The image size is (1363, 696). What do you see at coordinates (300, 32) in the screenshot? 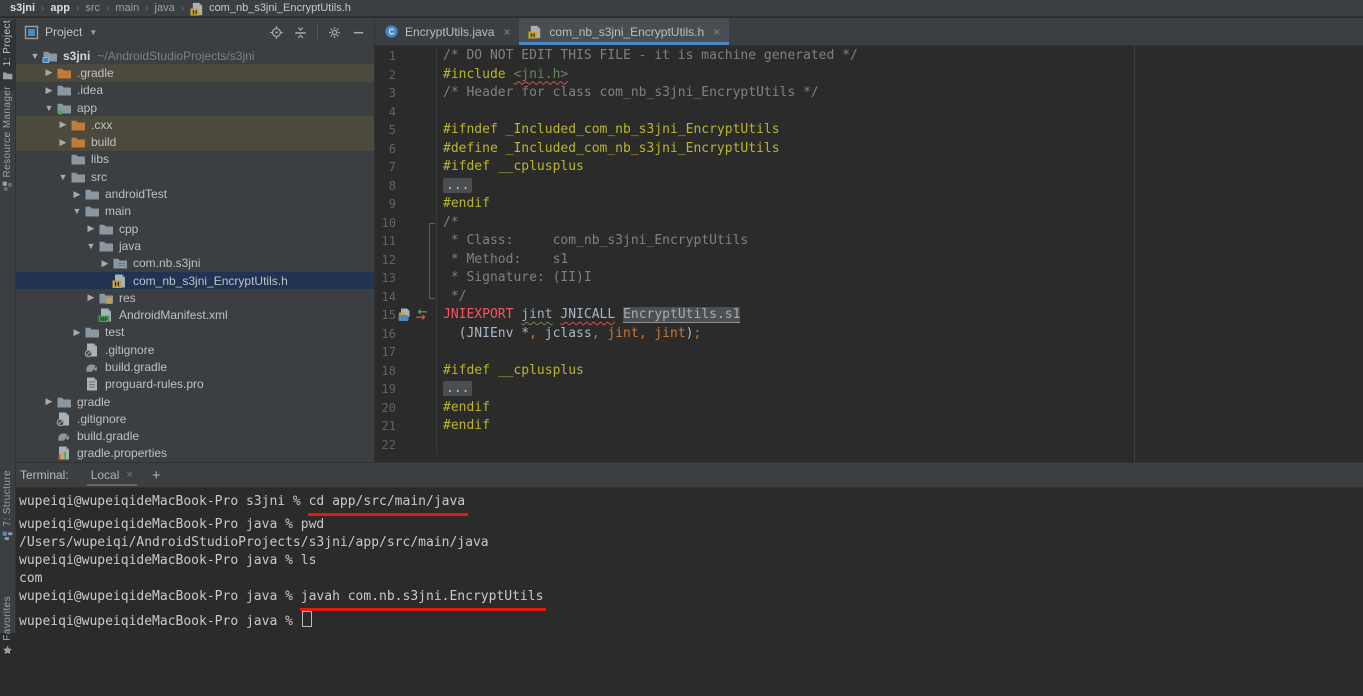
I see `collapse-all-button` at bounding box center [300, 32].